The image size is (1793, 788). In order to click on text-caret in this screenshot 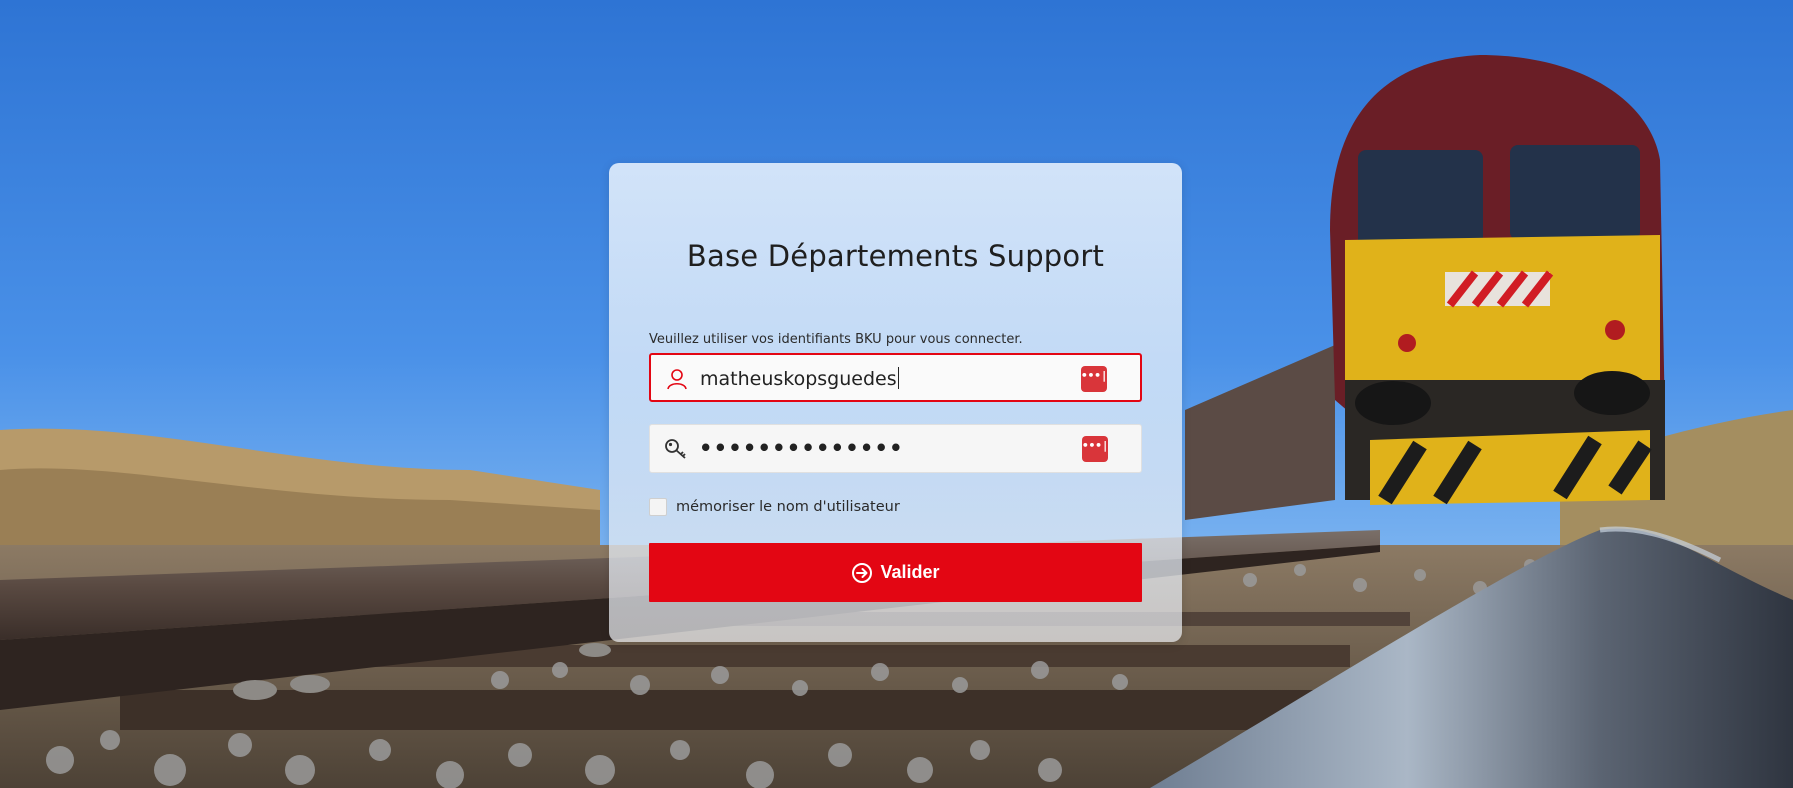, I will do `click(898, 378)`.